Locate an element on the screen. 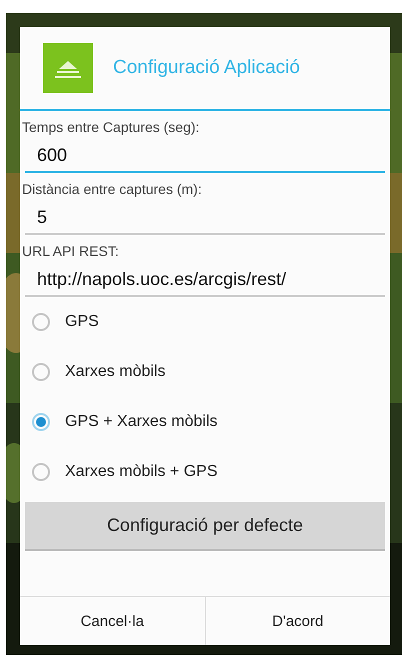 Image resolution: width=402 pixels, height=662 pixels. input-field: http://napols.uoc.es/arcgis/rest/ is located at coordinates (205, 281).